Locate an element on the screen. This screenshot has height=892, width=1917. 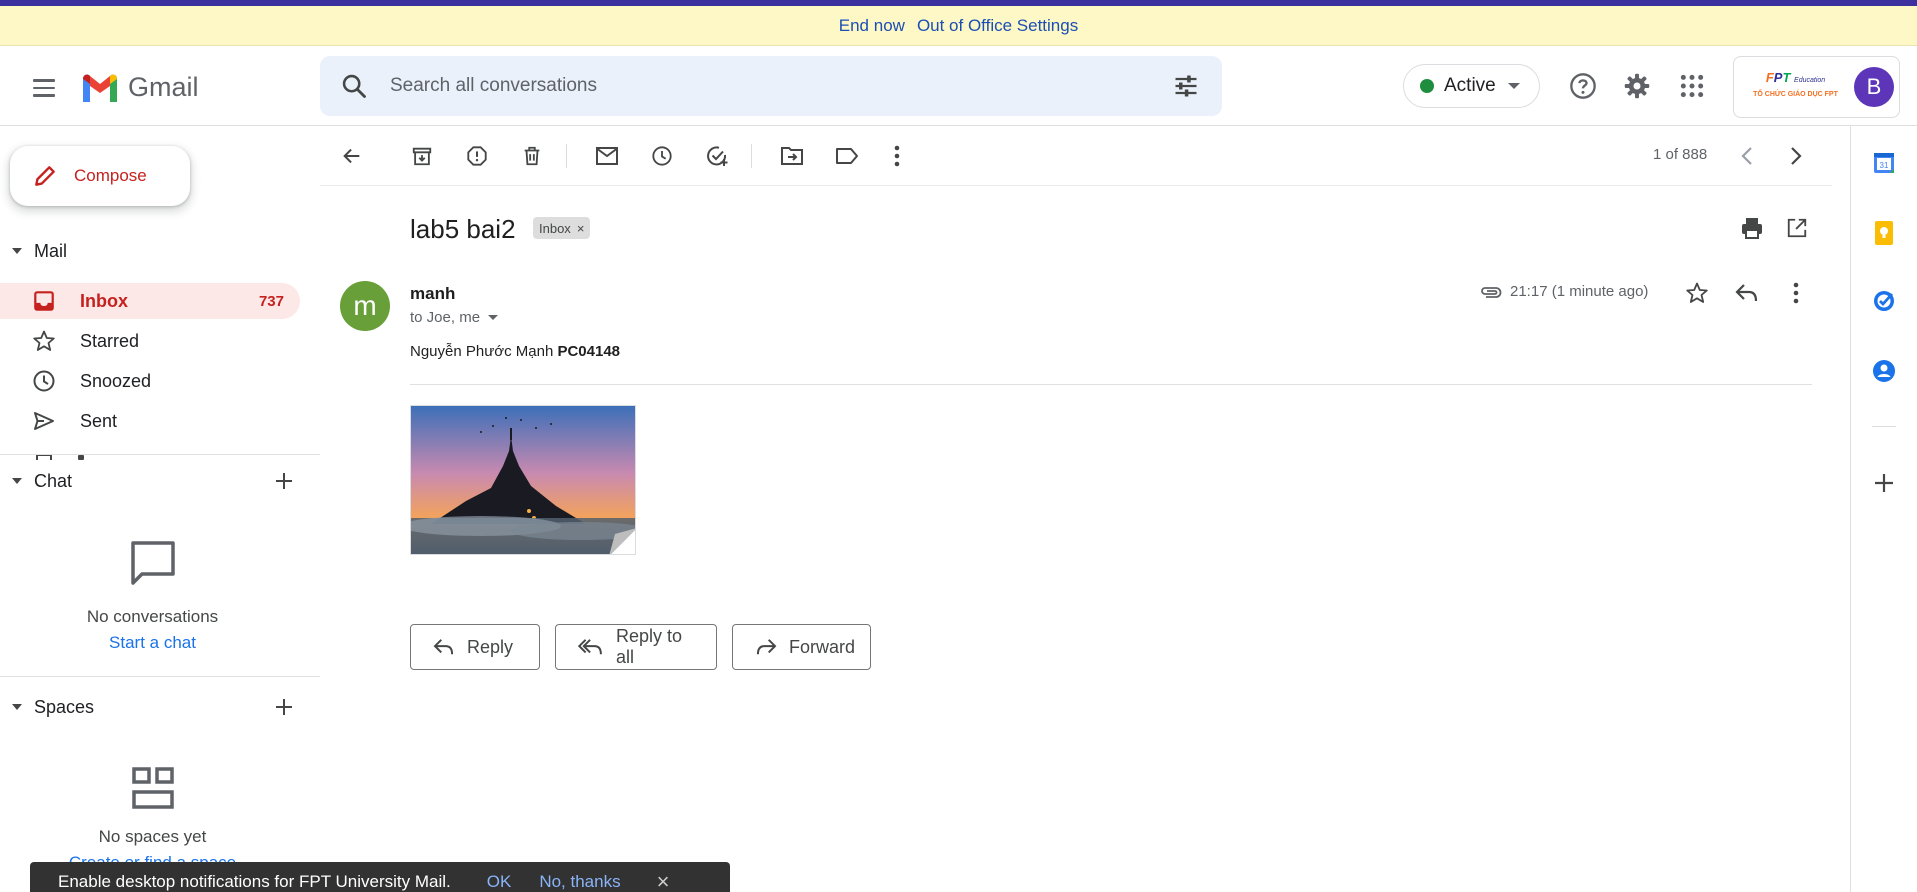
snooze-clock-icon is located at coordinates (662, 156).